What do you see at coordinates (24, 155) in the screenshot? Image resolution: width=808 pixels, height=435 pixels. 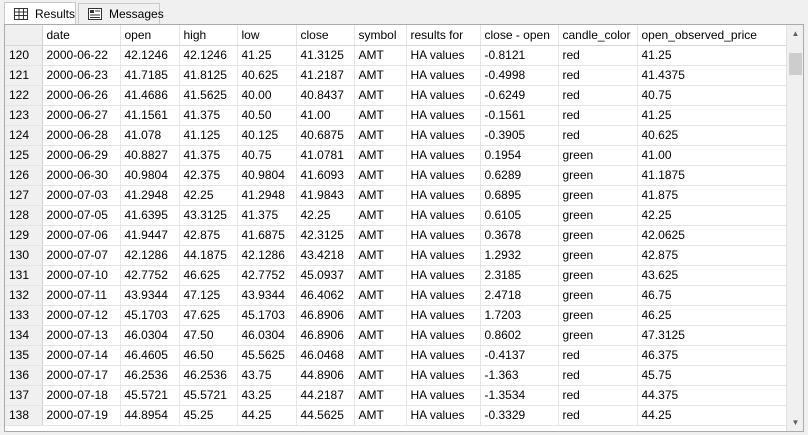 I see `row-number: 125` at bounding box center [24, 155].